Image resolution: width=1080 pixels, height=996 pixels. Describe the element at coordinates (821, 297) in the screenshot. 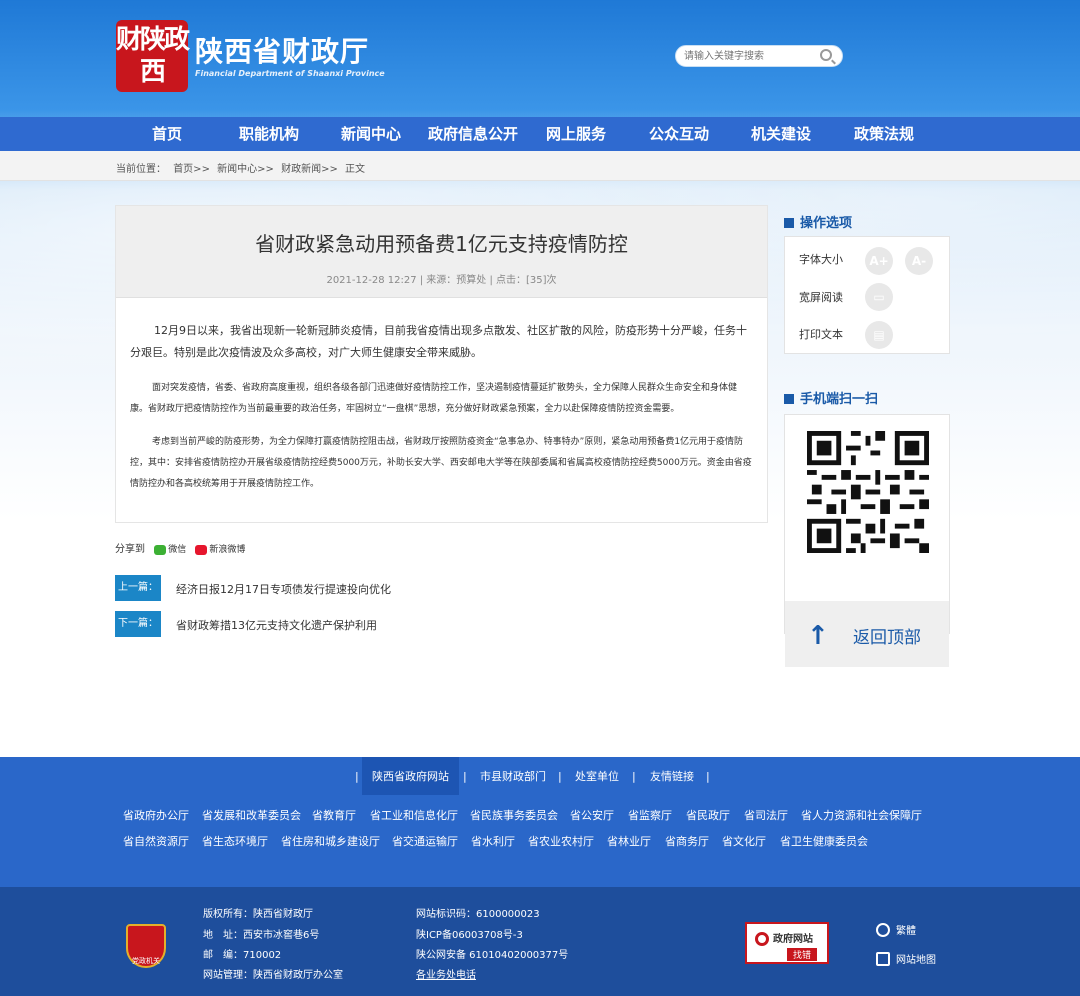

I see `wide-read-label: 宽屏阅读` at that location.